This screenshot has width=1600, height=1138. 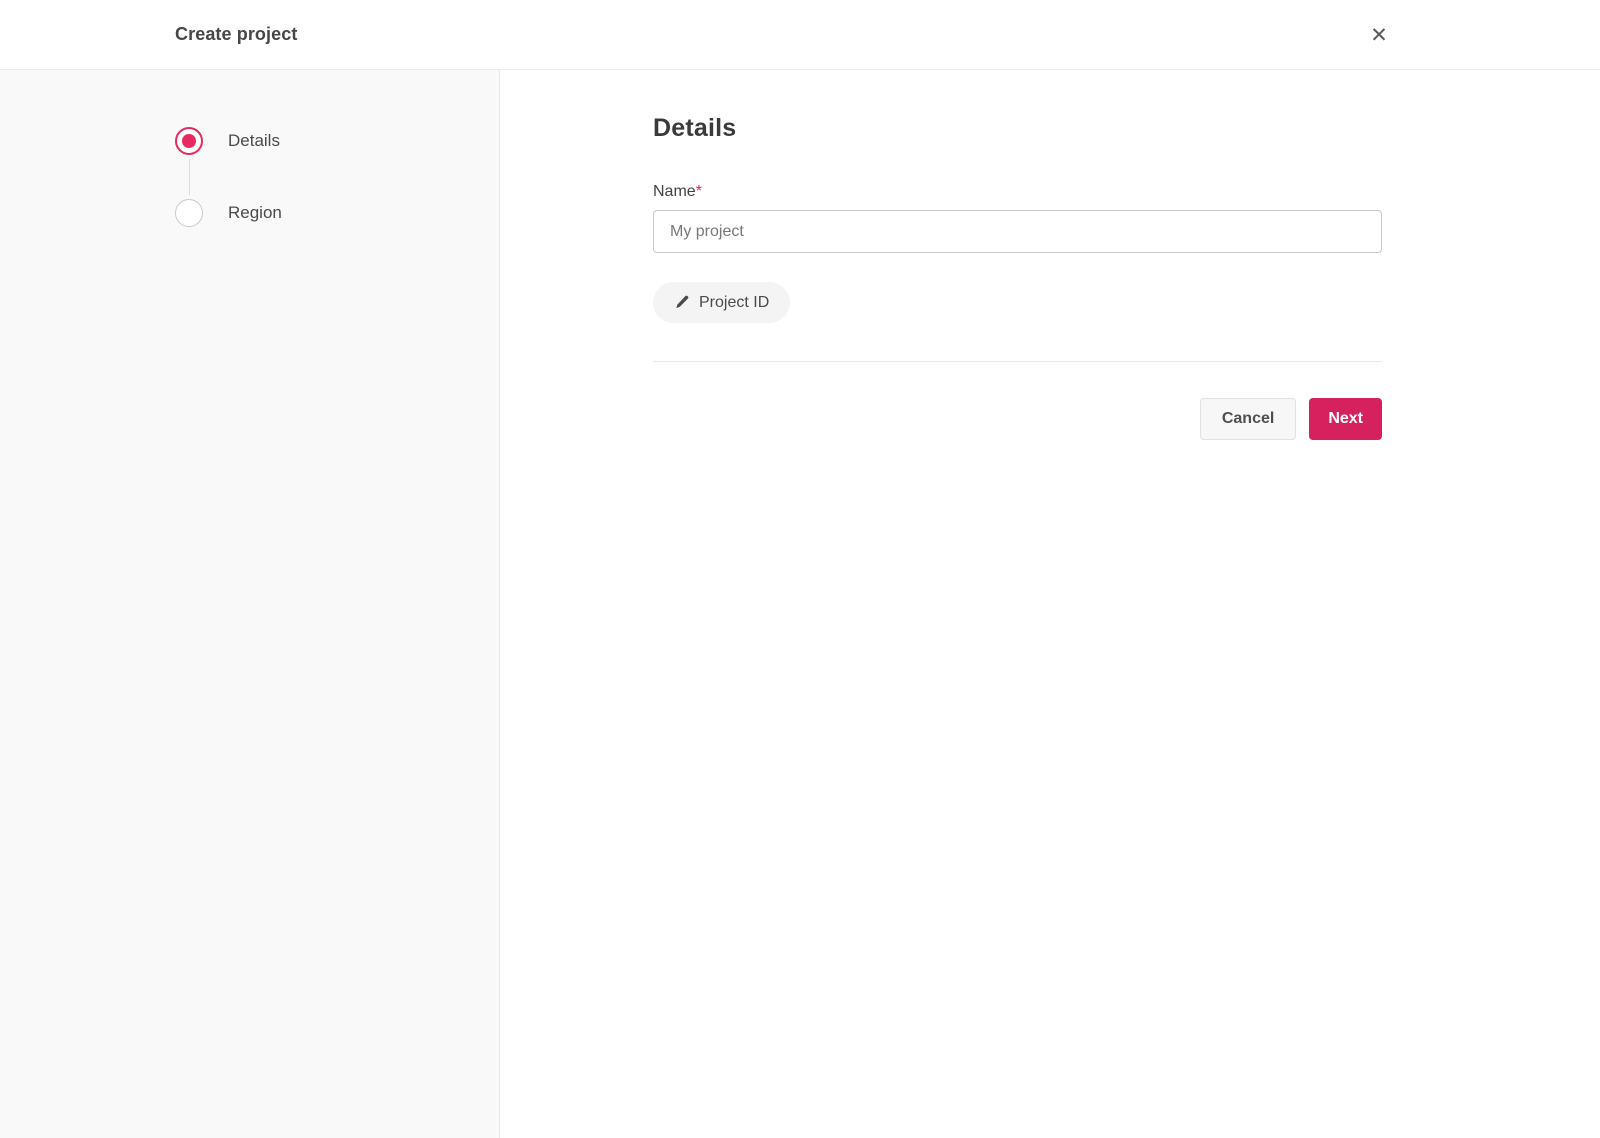 I want to click on modal-header: Create project ✕, so click(x=800, y=35).